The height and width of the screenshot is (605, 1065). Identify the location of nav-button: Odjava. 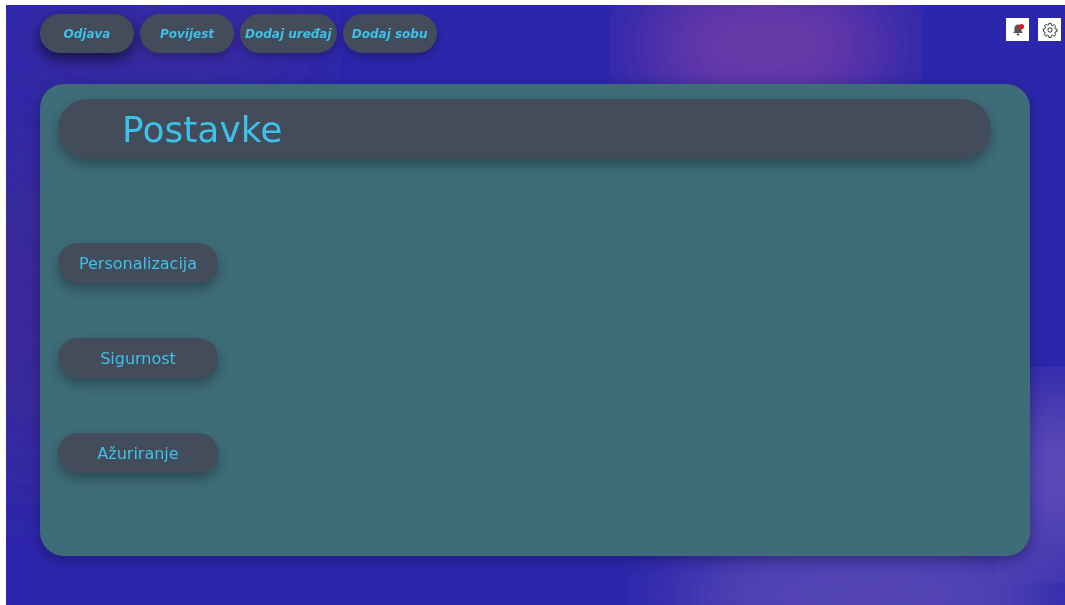
(87, 33).